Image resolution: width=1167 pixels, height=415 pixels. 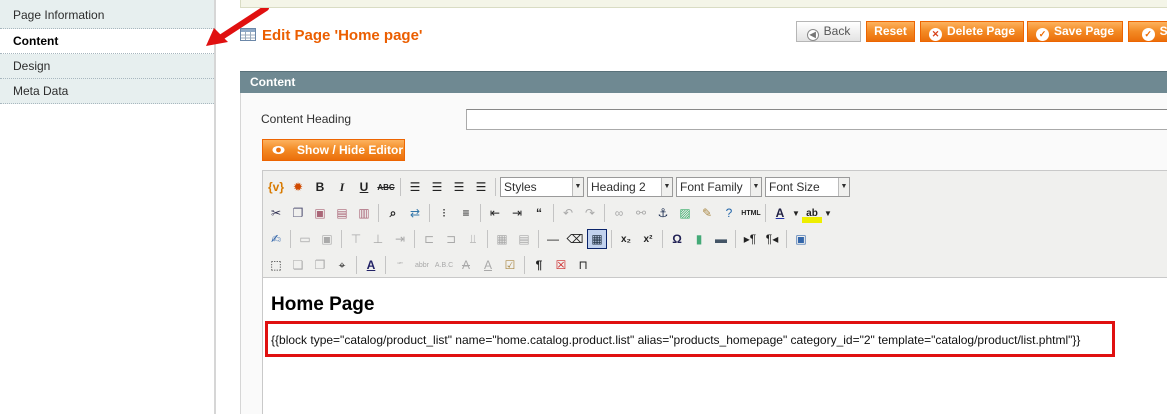 I want to click on format-select: Heading 2 ▼, so click(x=630, y=187).